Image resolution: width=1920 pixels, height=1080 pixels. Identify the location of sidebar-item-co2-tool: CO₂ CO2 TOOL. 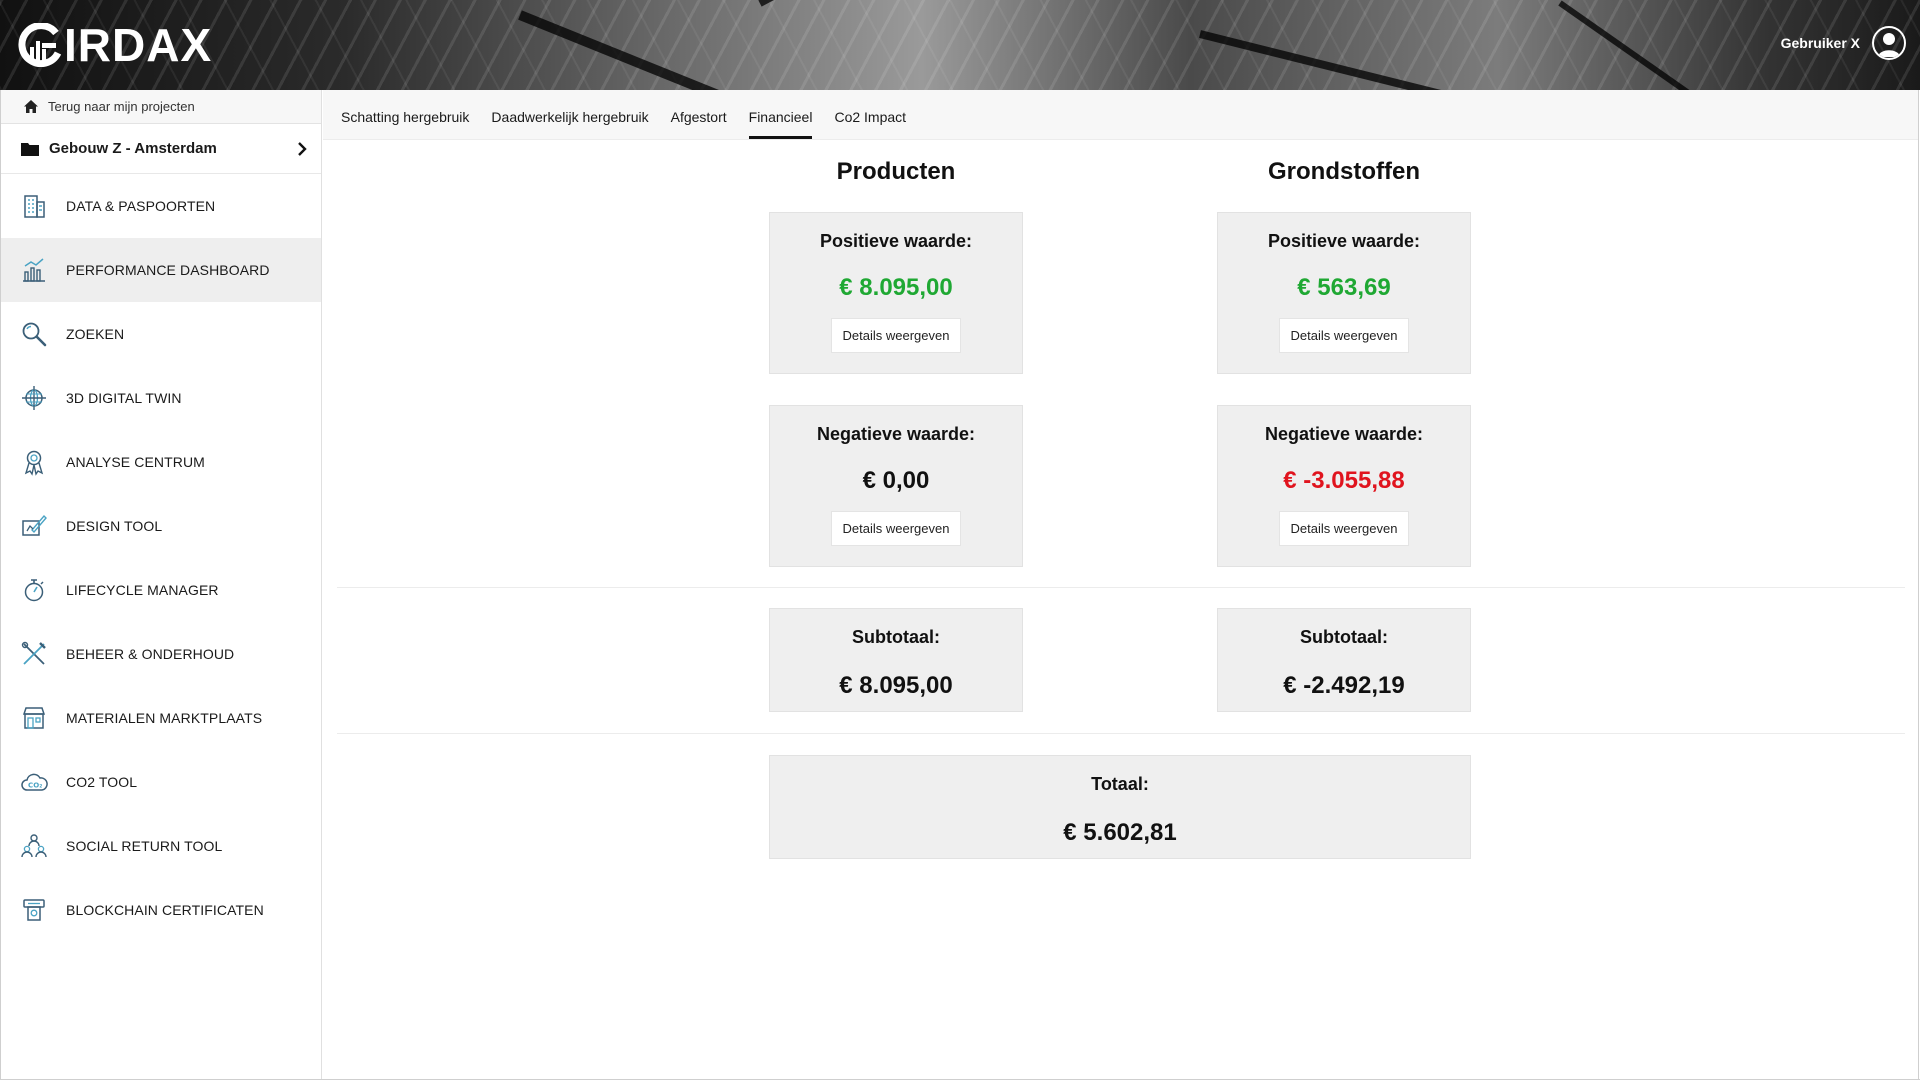
(161, 782).